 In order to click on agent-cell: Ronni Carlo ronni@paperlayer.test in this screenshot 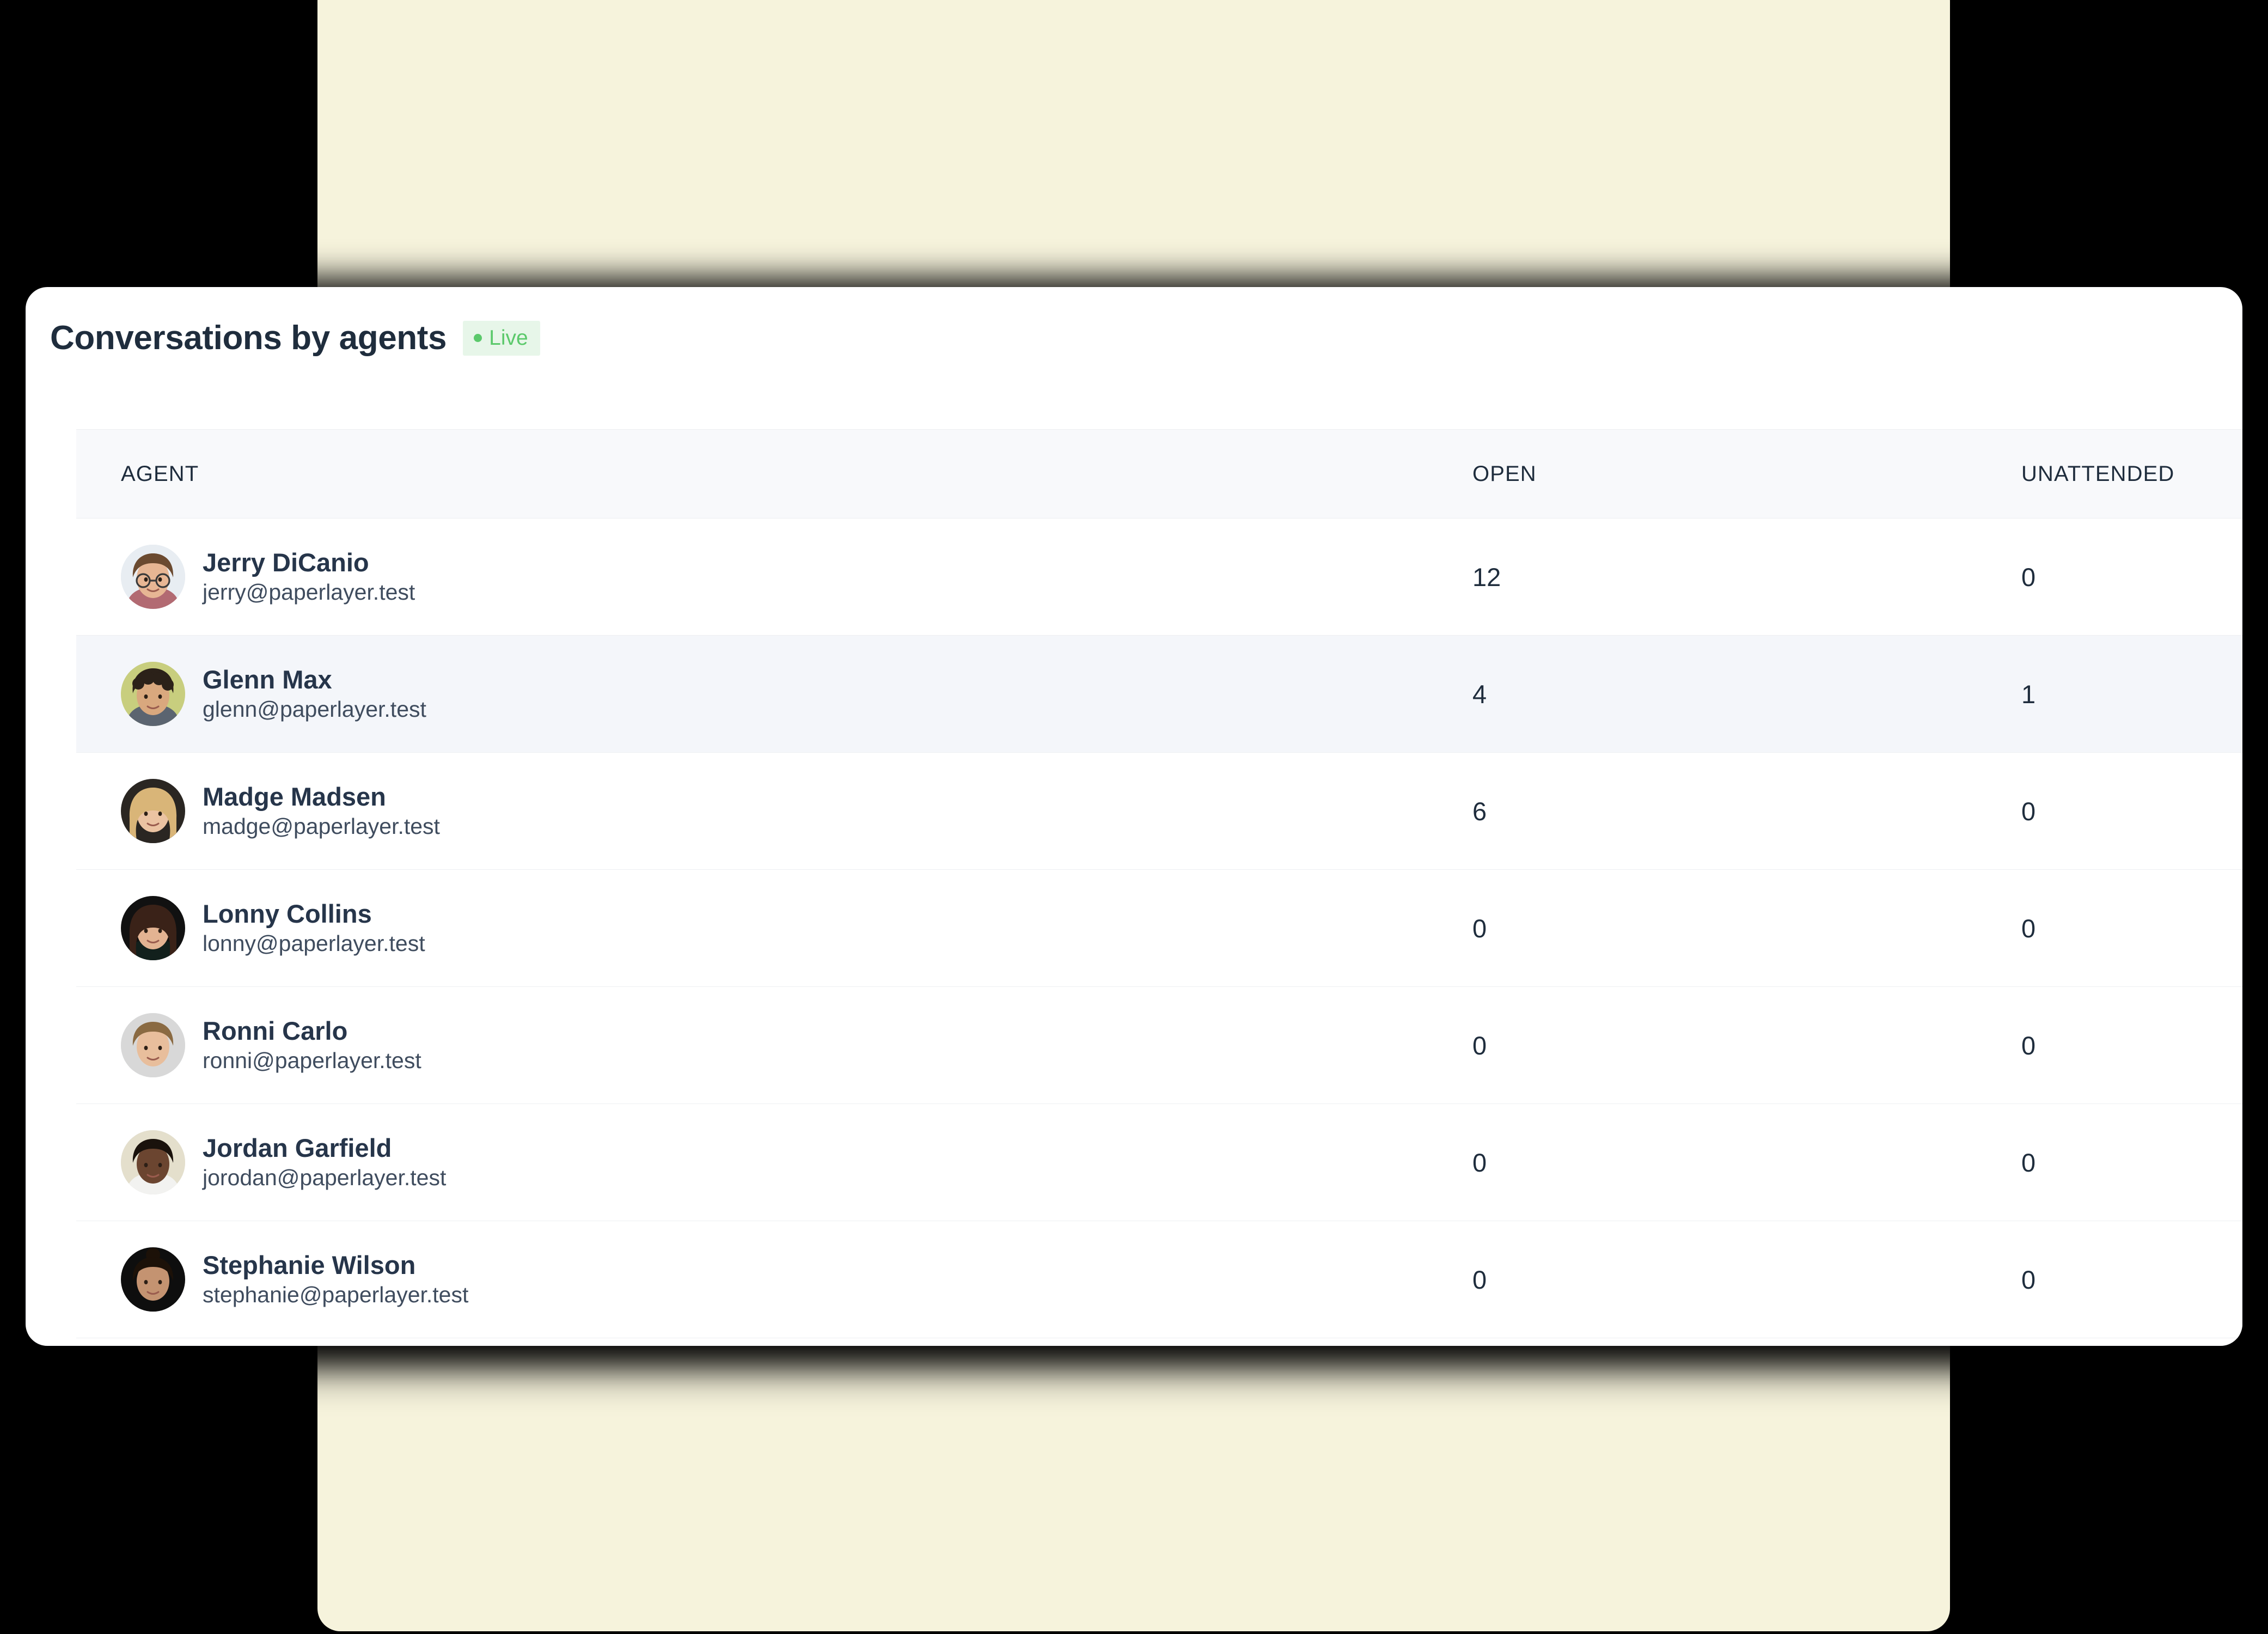, I will do `click(772, 1045)`.